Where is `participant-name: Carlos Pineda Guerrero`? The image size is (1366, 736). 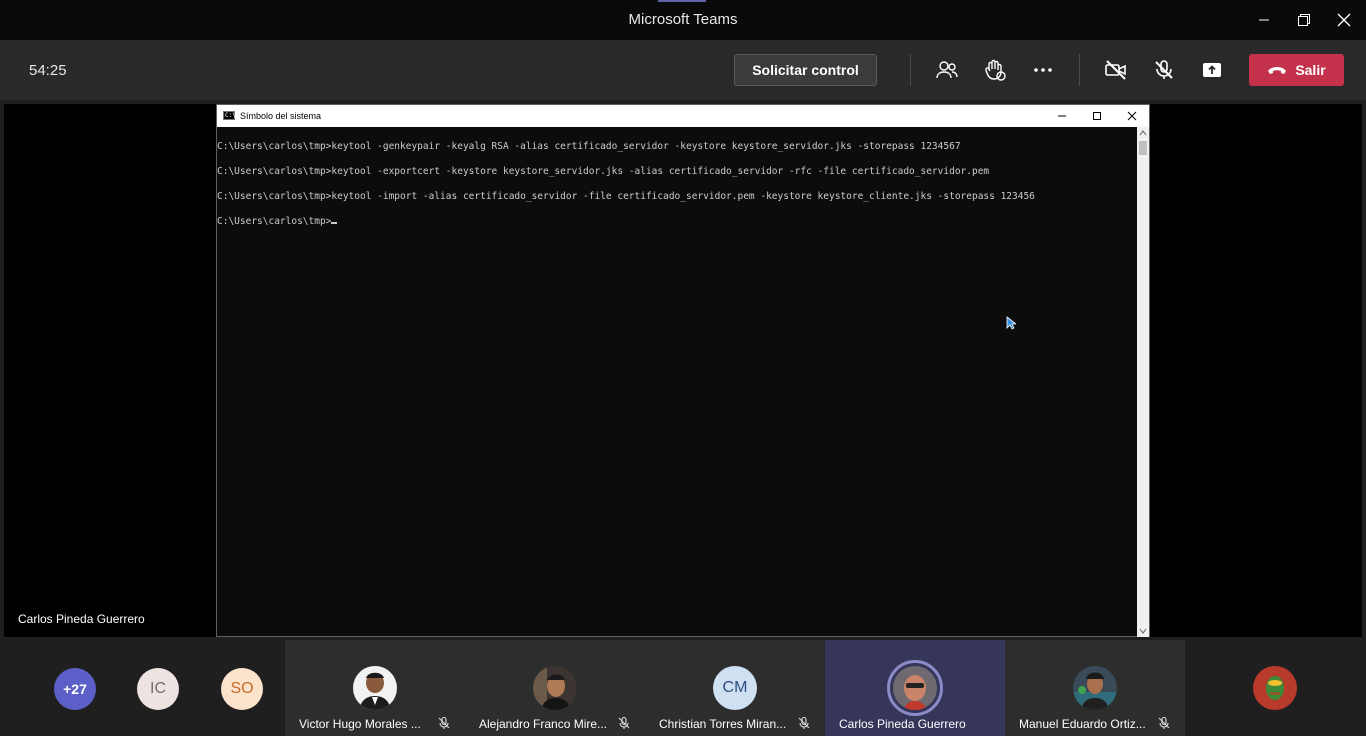 participant-name: Carlos Pineda Guerrero is located at coordinates (902, 724).